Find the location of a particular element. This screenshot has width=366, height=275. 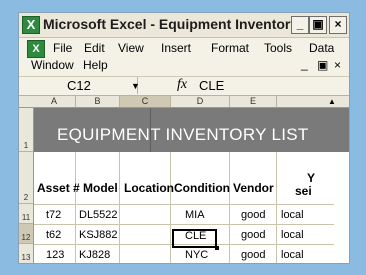

workbook-icon: X is located at coordinates (36, 49).